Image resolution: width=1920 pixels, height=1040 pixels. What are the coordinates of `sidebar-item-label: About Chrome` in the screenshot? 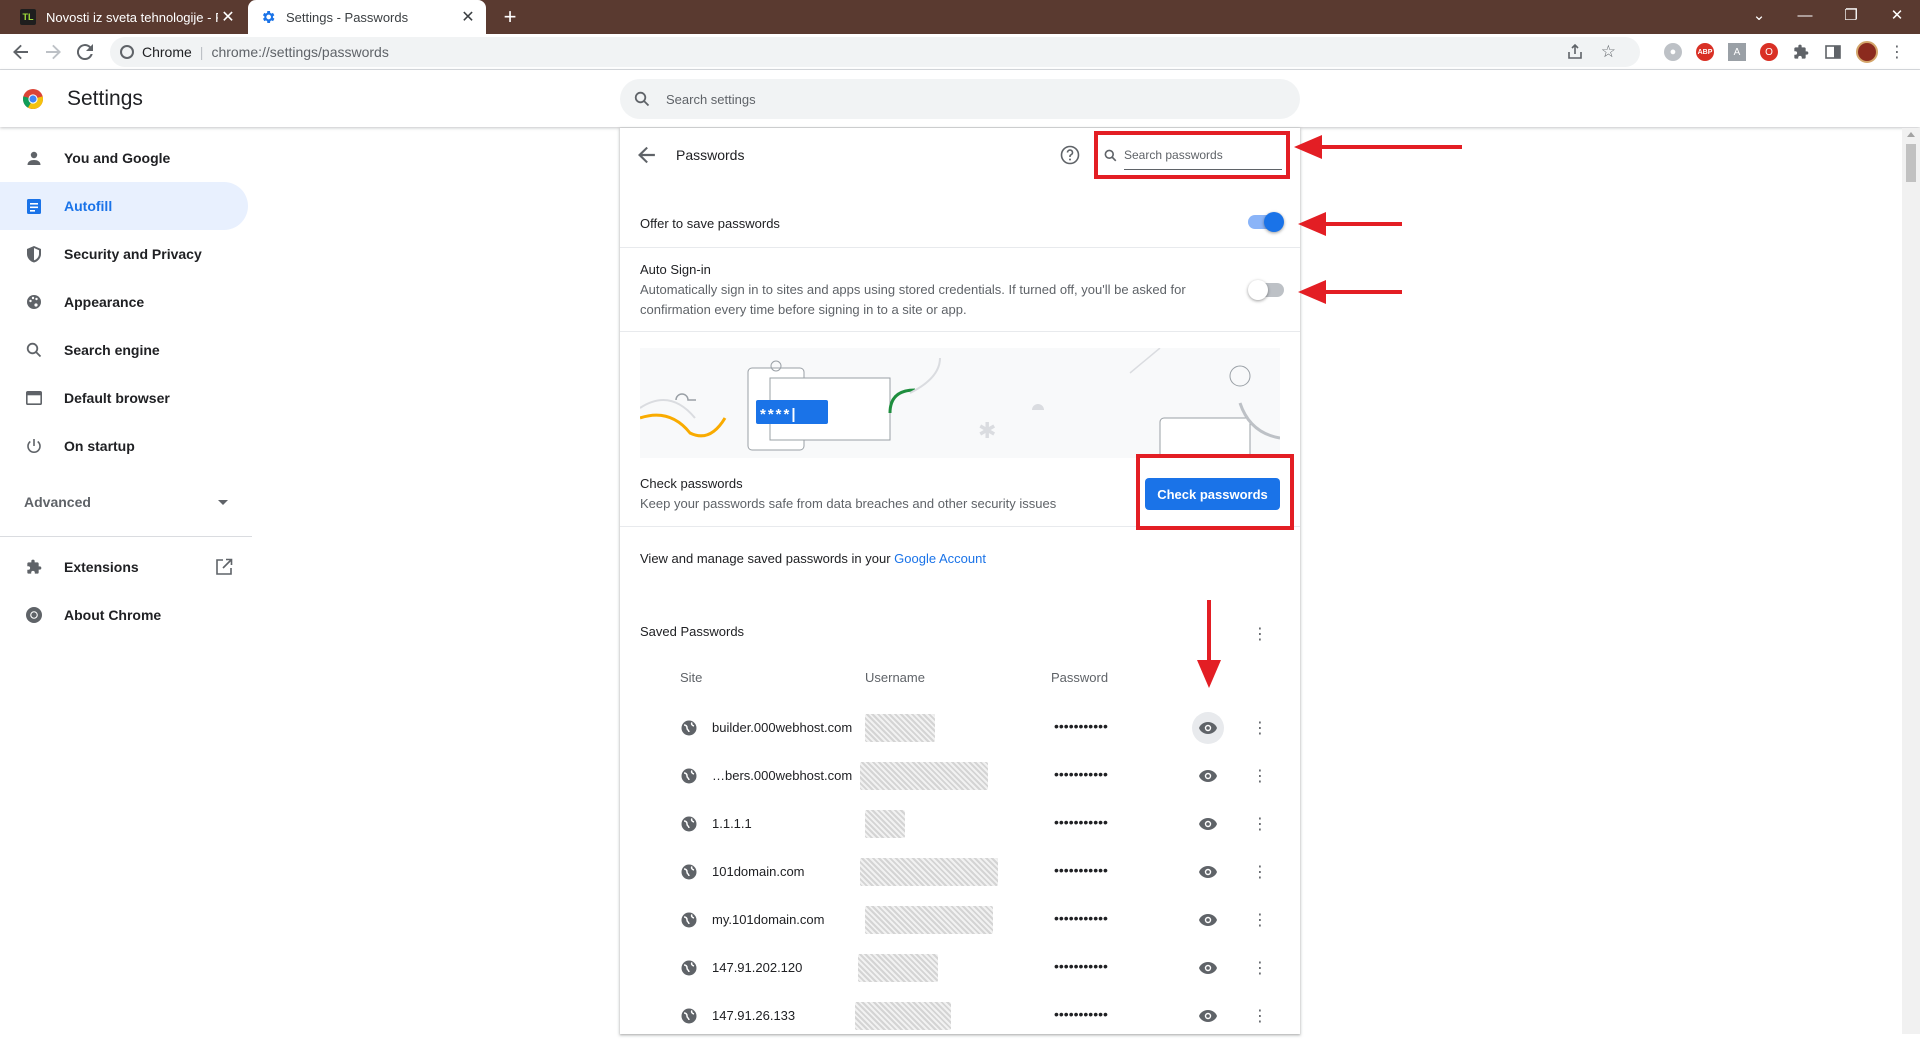 It's located at (113, 615).